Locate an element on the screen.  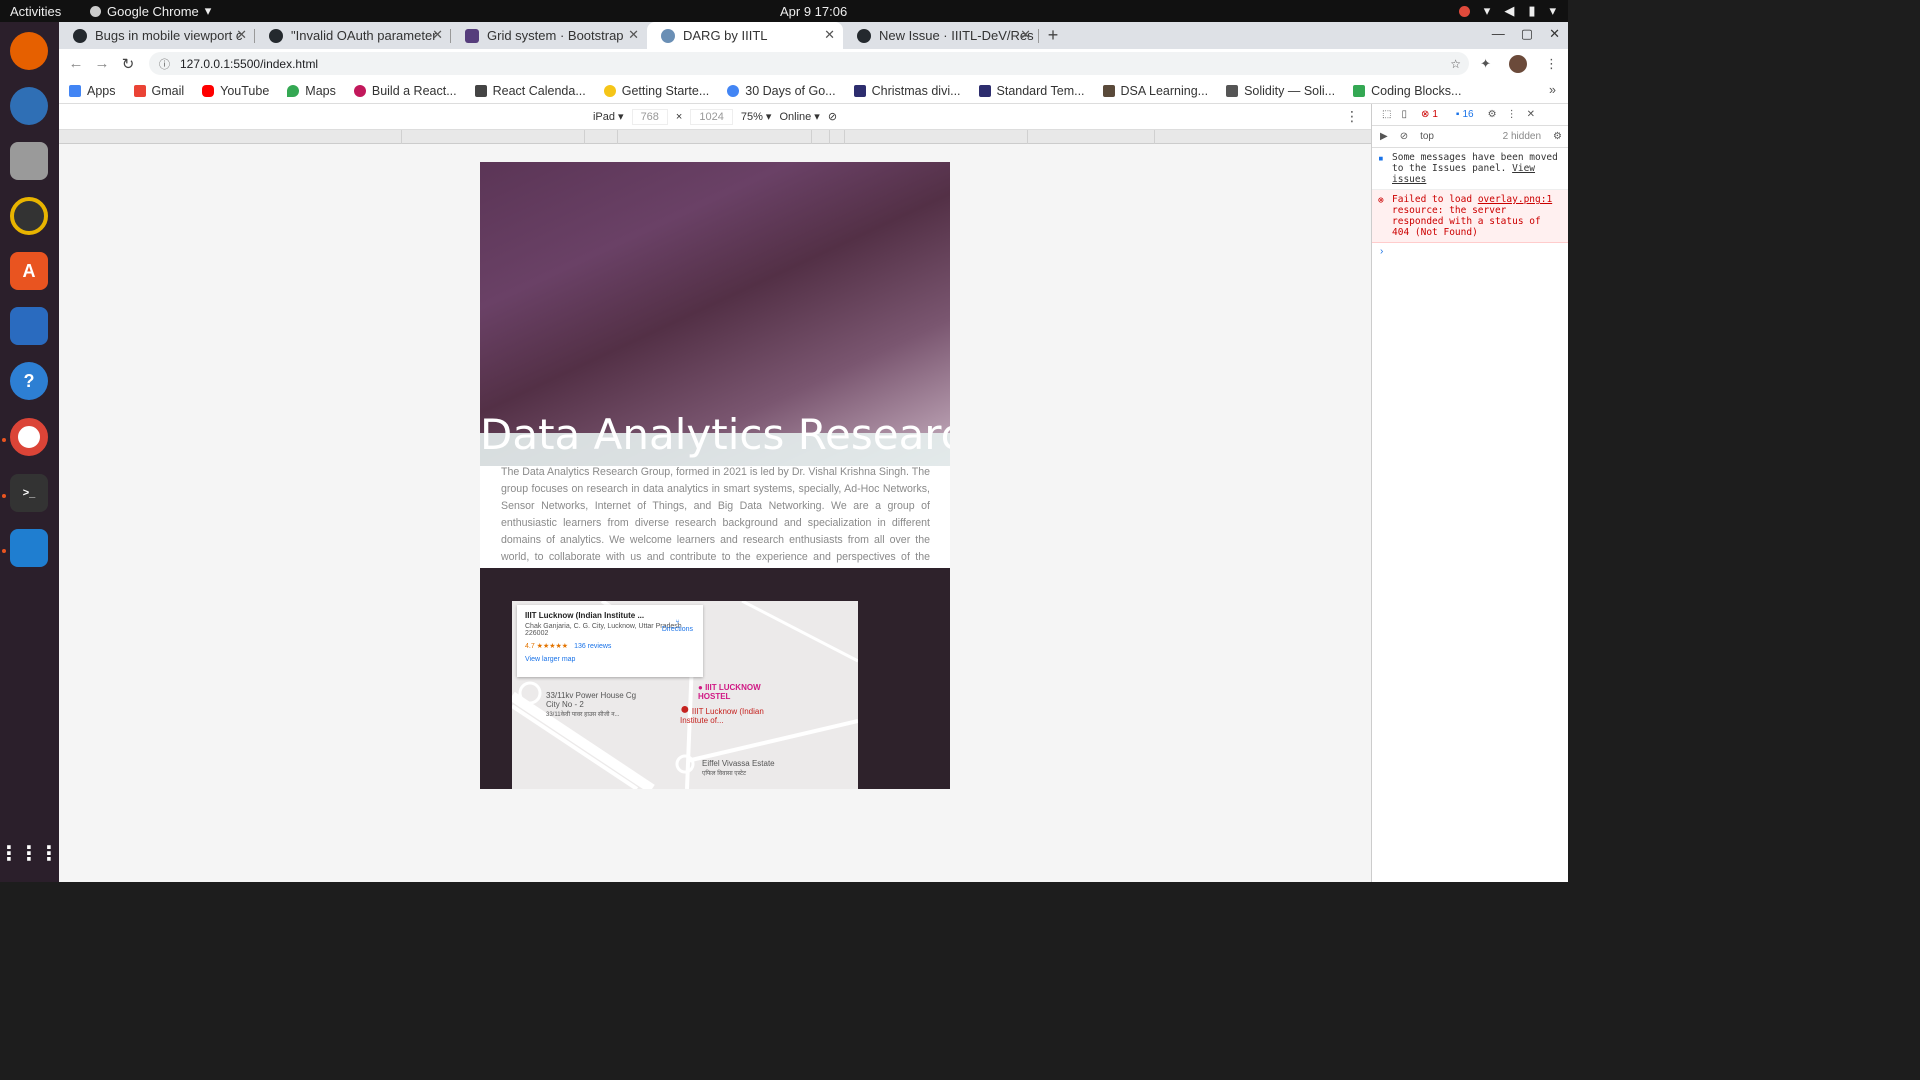
zoom-select: 75% ▾ is located at coordinates (756, 116).